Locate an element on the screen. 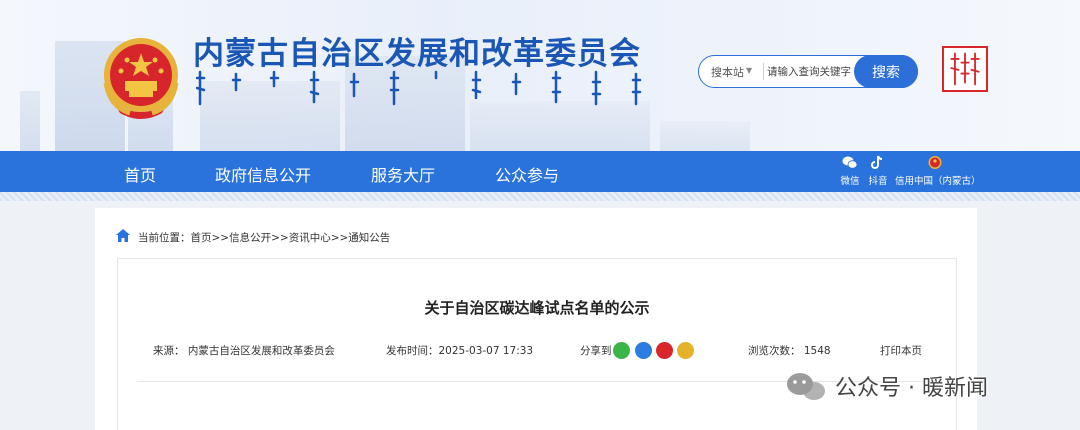 The image size is (1080, 430). douyin-icon is located at coordinates (877, 162).